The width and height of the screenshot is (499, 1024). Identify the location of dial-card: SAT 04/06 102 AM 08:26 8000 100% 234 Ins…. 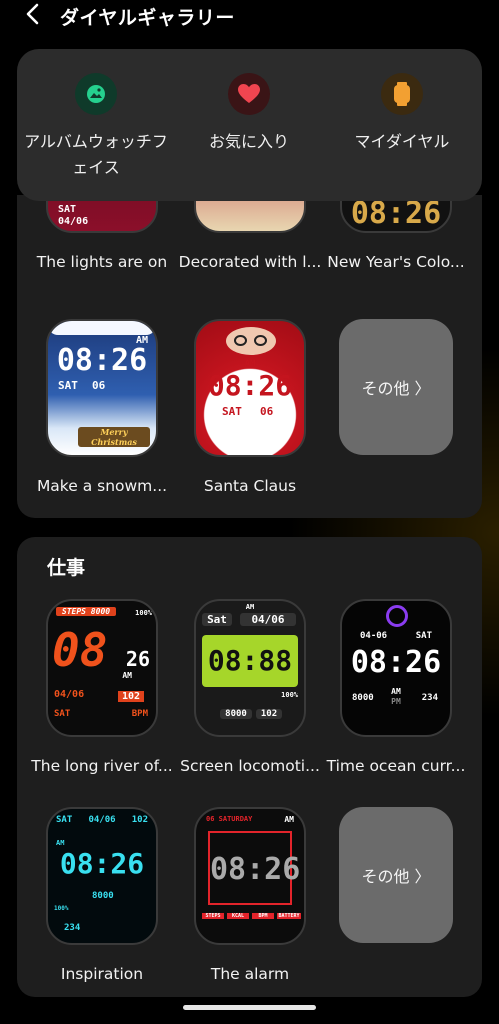
(102, 895).